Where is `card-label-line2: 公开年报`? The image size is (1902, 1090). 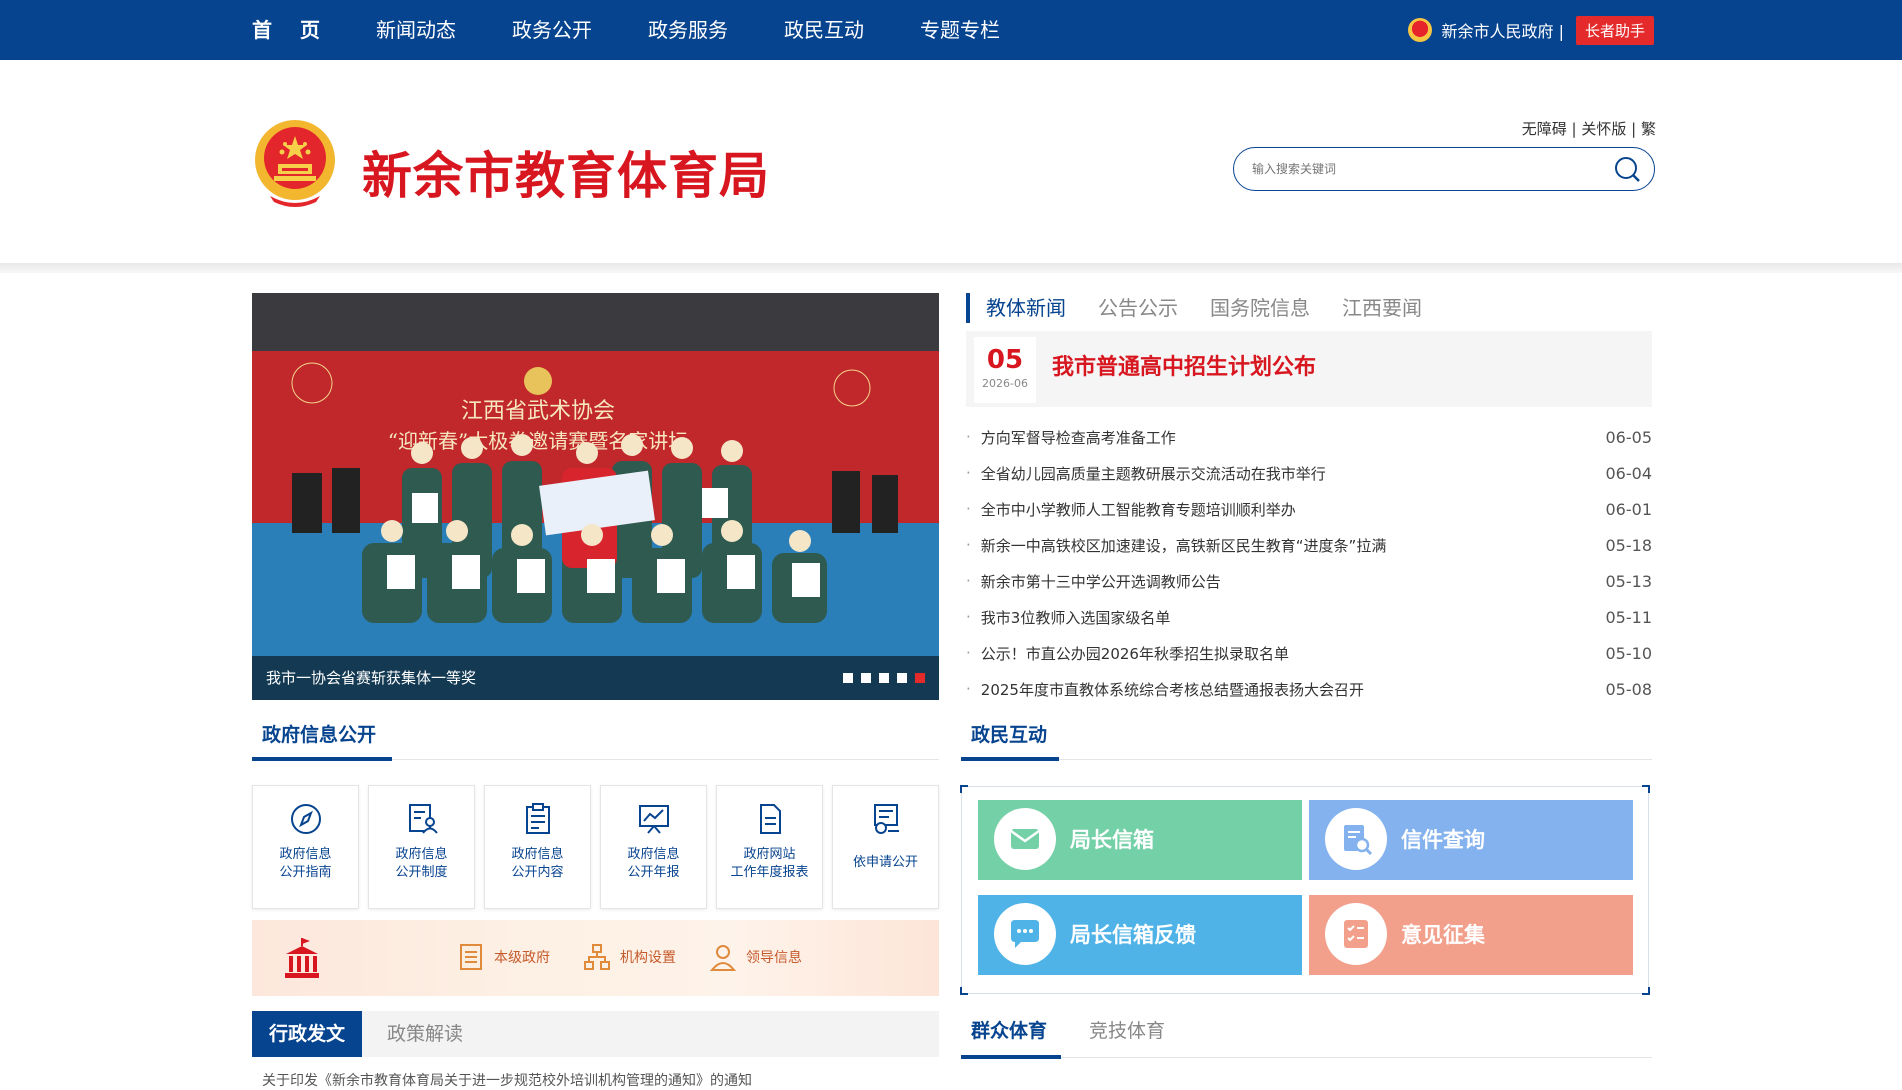
card-label-line2: 公开年报 is located at coordinates (653, 872).